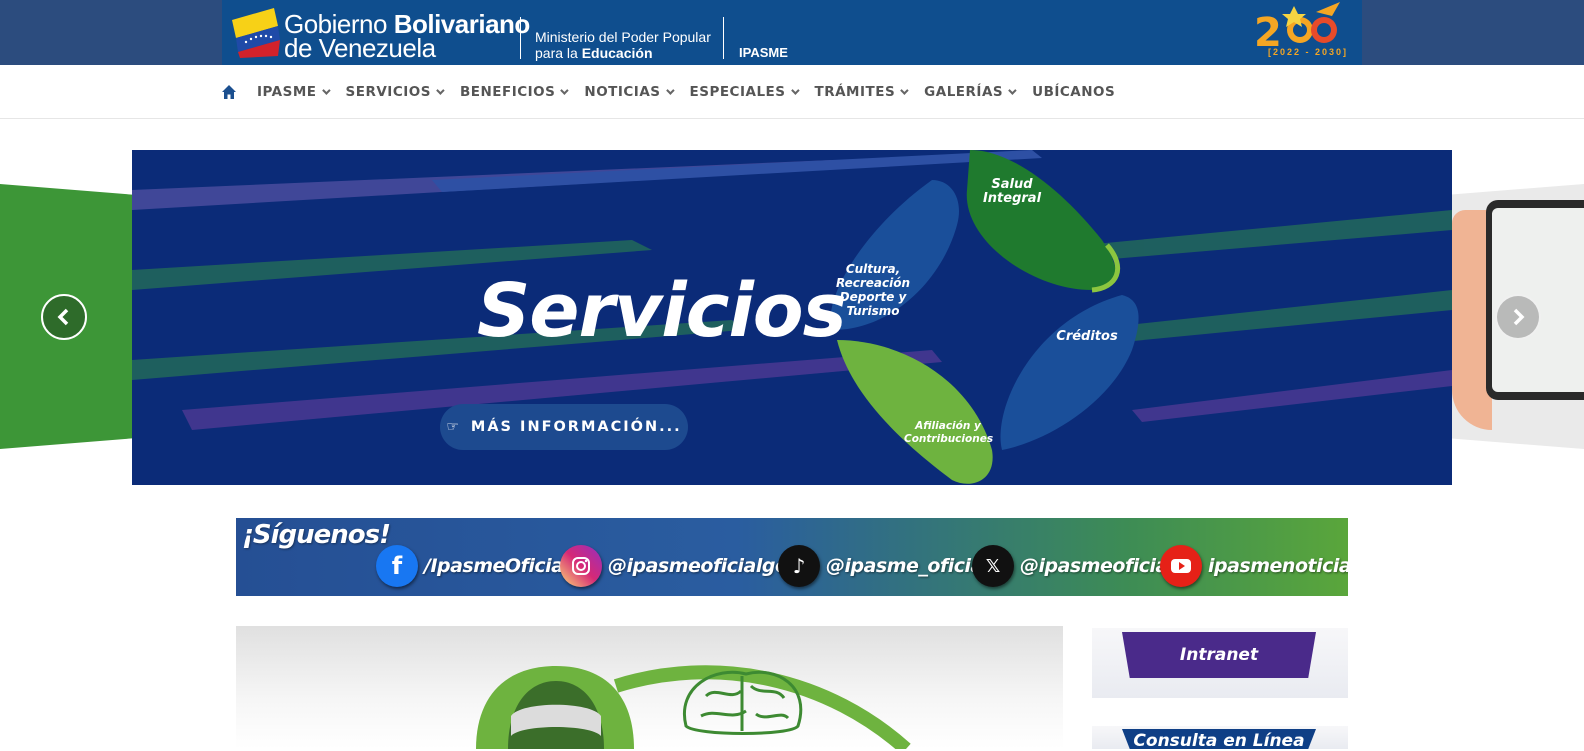  Describe the element at coordinates (704, 566) in the screenshot. I see `social-handle: @ipasmeoficialgob` at that location.